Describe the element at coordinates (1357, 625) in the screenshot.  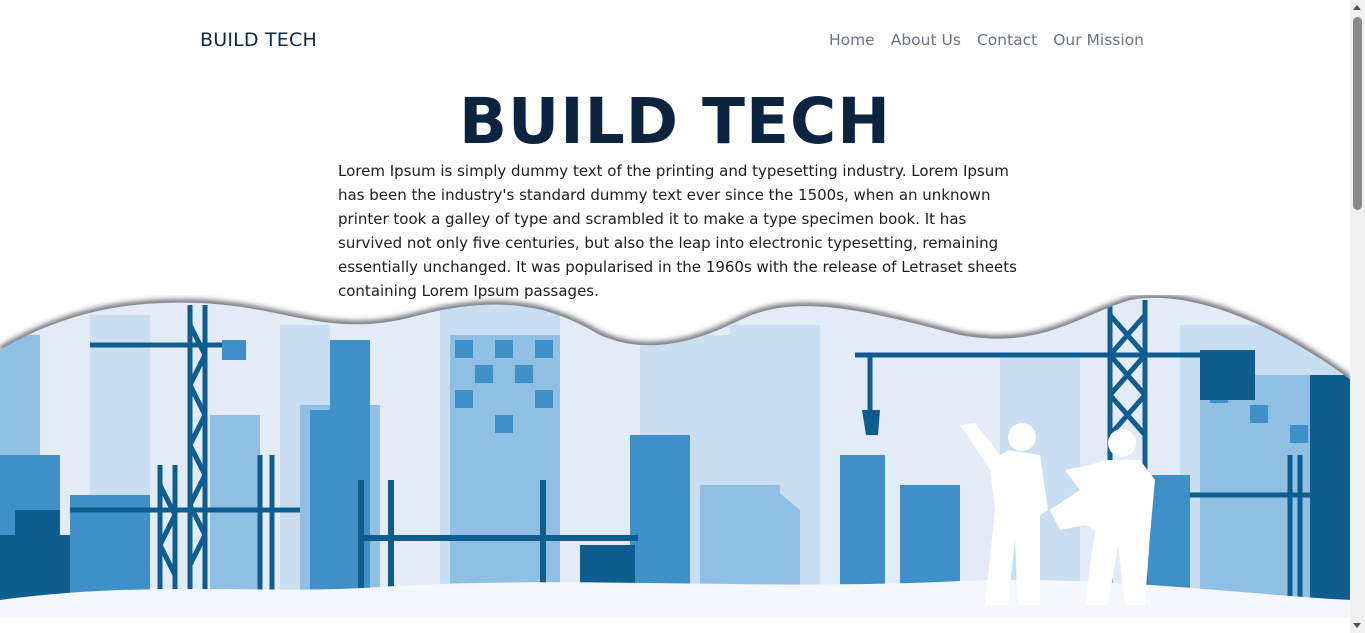
I see `scroll-down-arrow-icon` at that location.